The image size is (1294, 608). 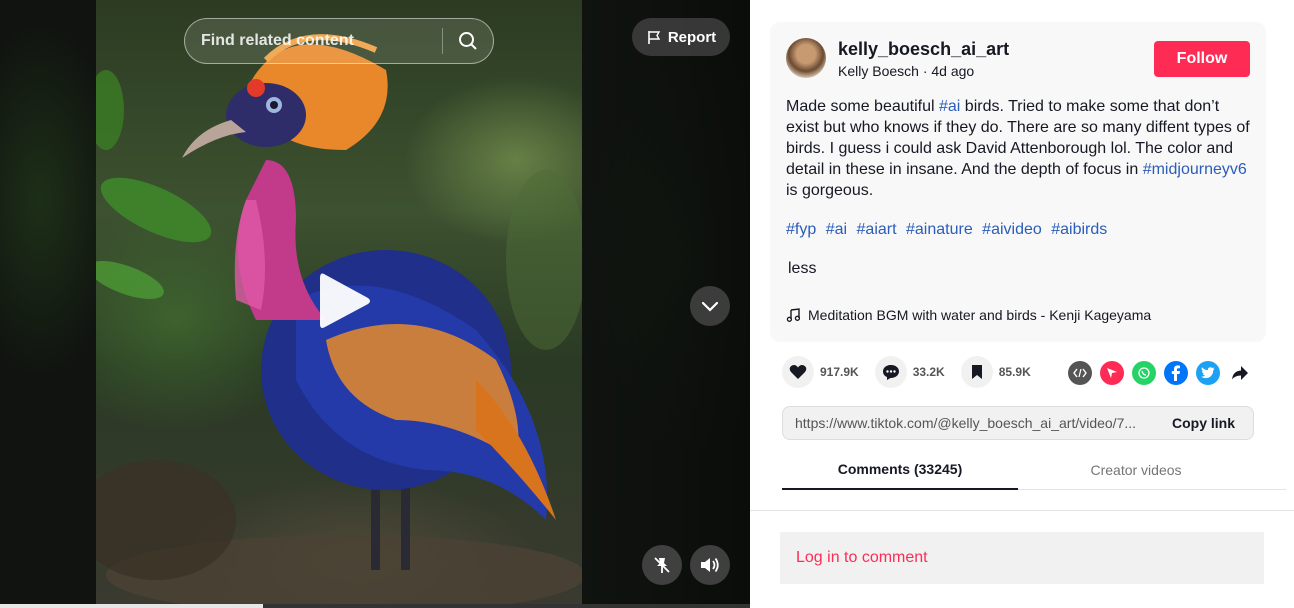 What do you see at coordinates (877, 229) in the screenshot?
I see `hashtag-link: #aiart` at bounding box center [877, 229].